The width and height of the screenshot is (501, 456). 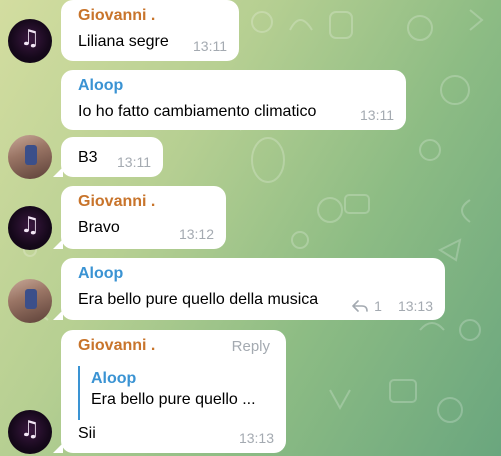 I want to click on message-text: Bravo, so click(x=99, y=227).